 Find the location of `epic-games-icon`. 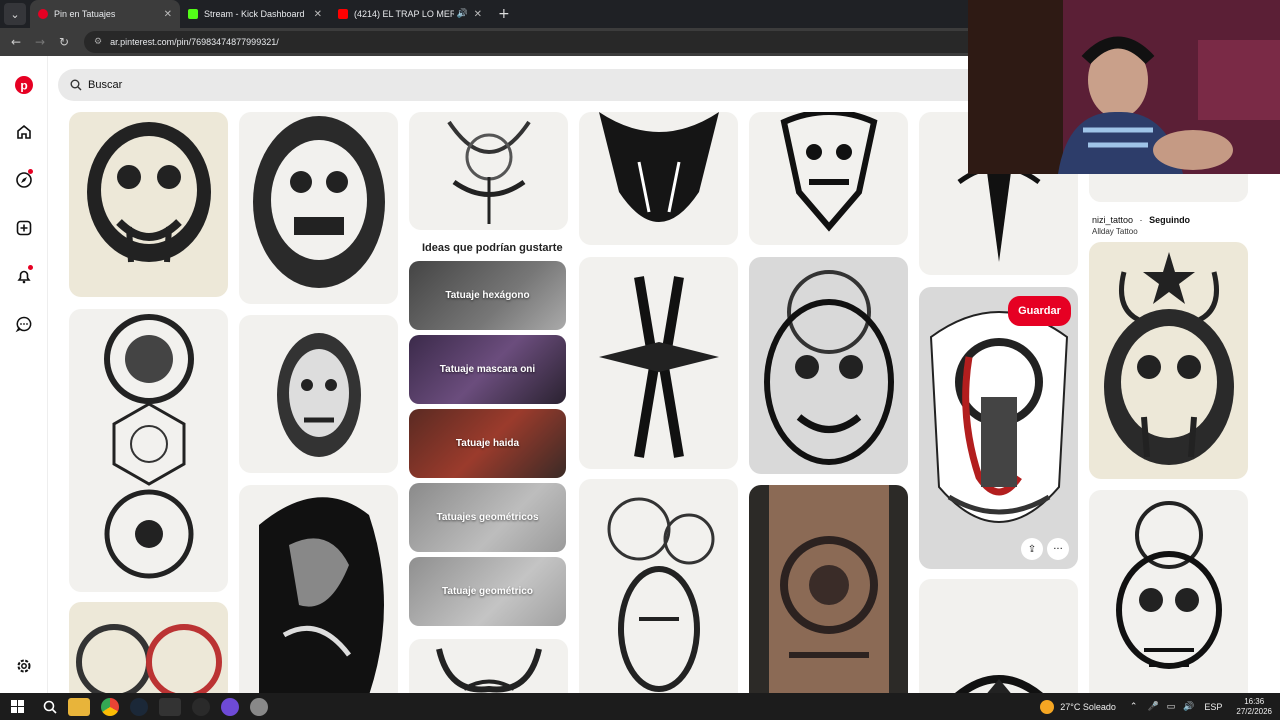

epic-games-icon is located at coordinates (170, 706).